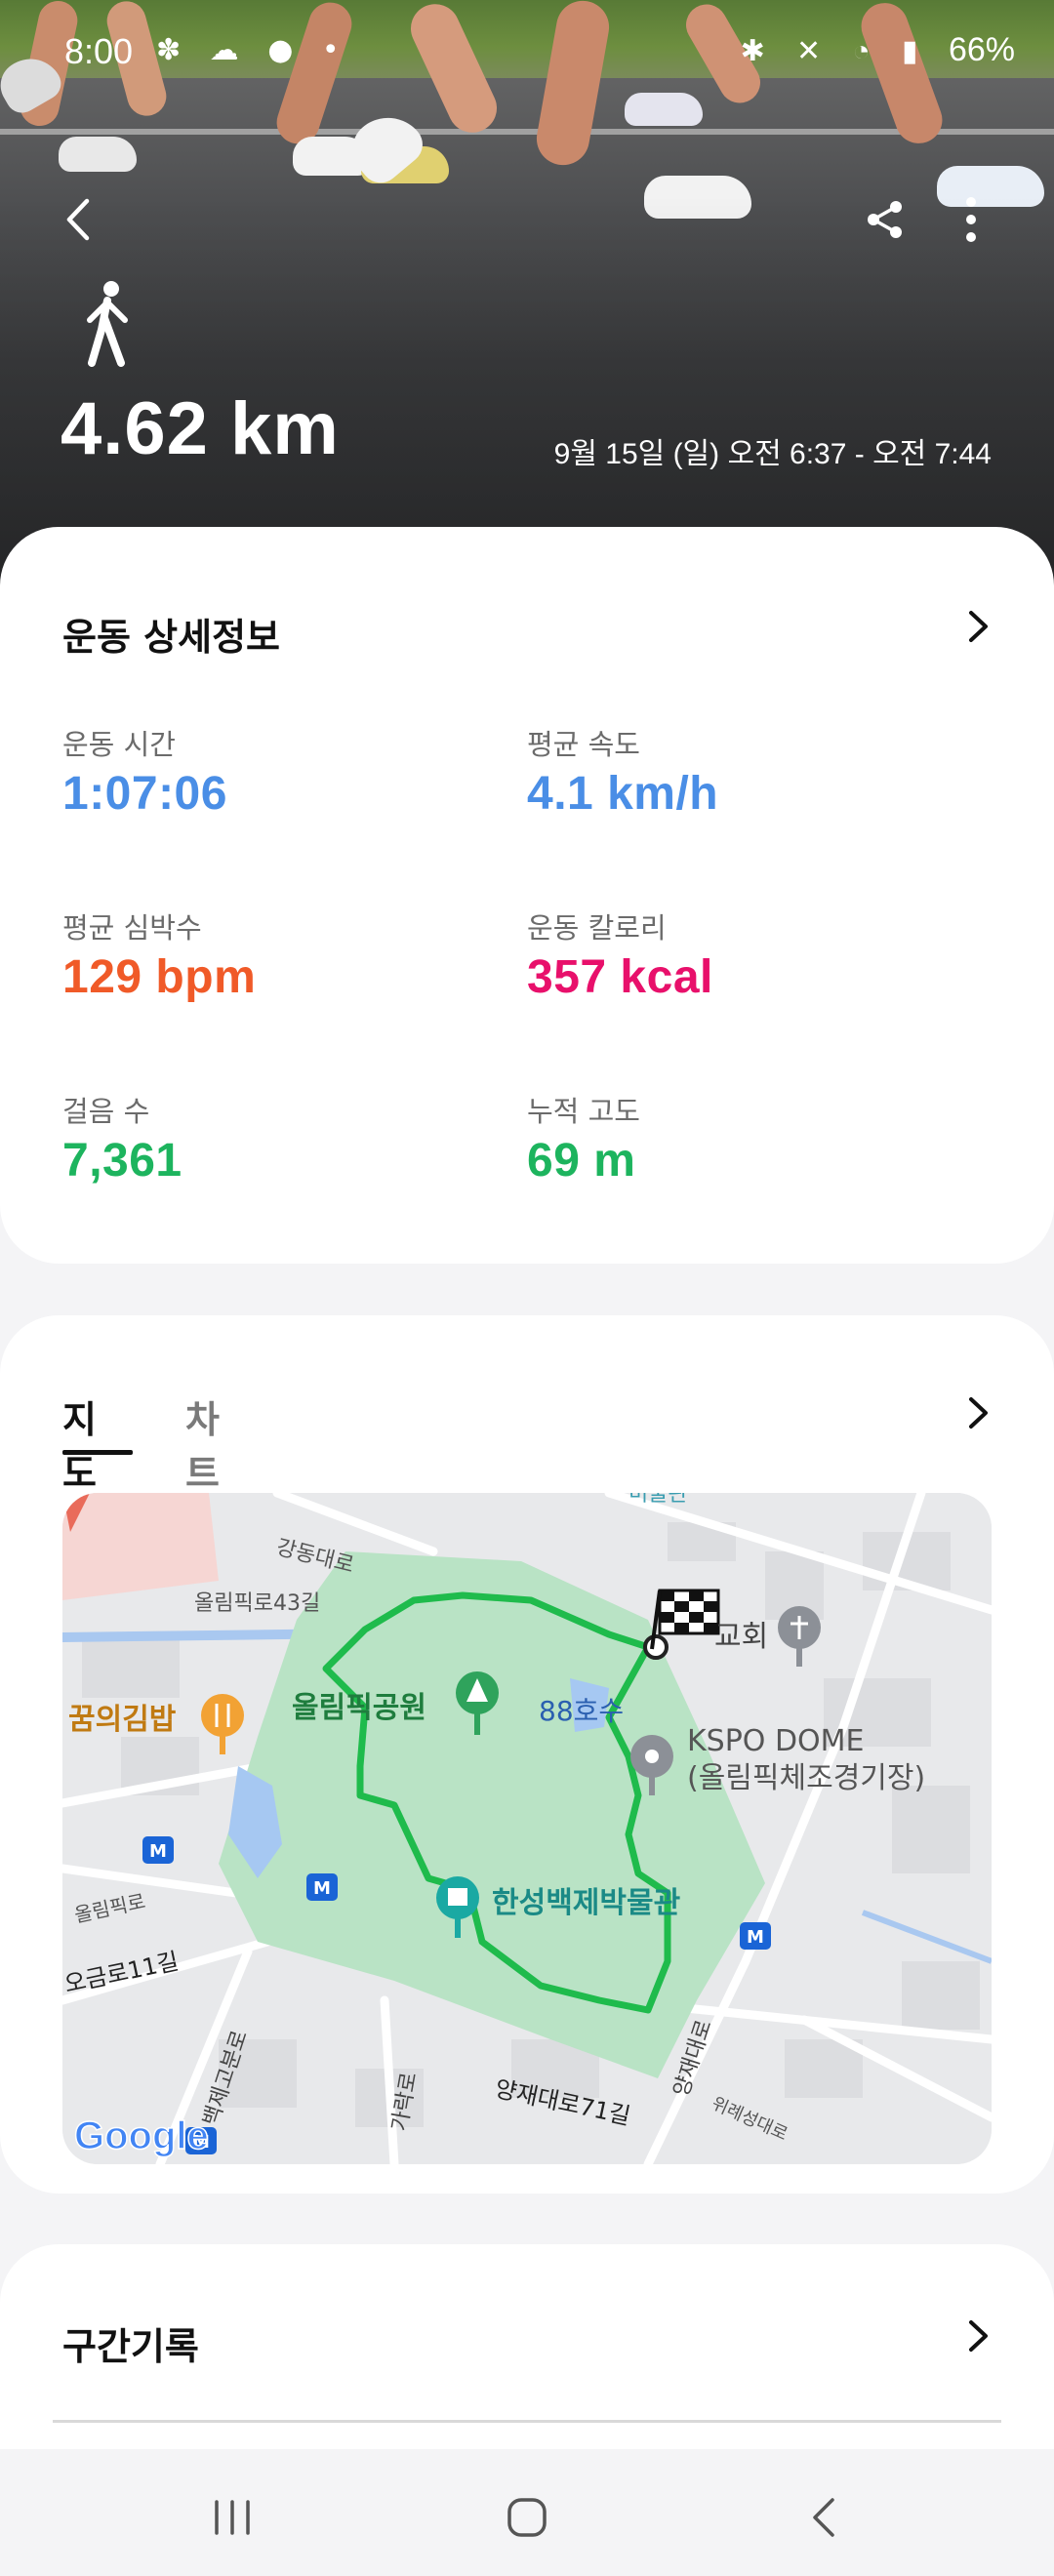 Image resolution: width=1054 pixels, height=2576 pixels. What do you see at coordinates (581, 1161) in the screenshot?
I see `stat-value-elevation: 69 m` at bounding box center [581, 1161].